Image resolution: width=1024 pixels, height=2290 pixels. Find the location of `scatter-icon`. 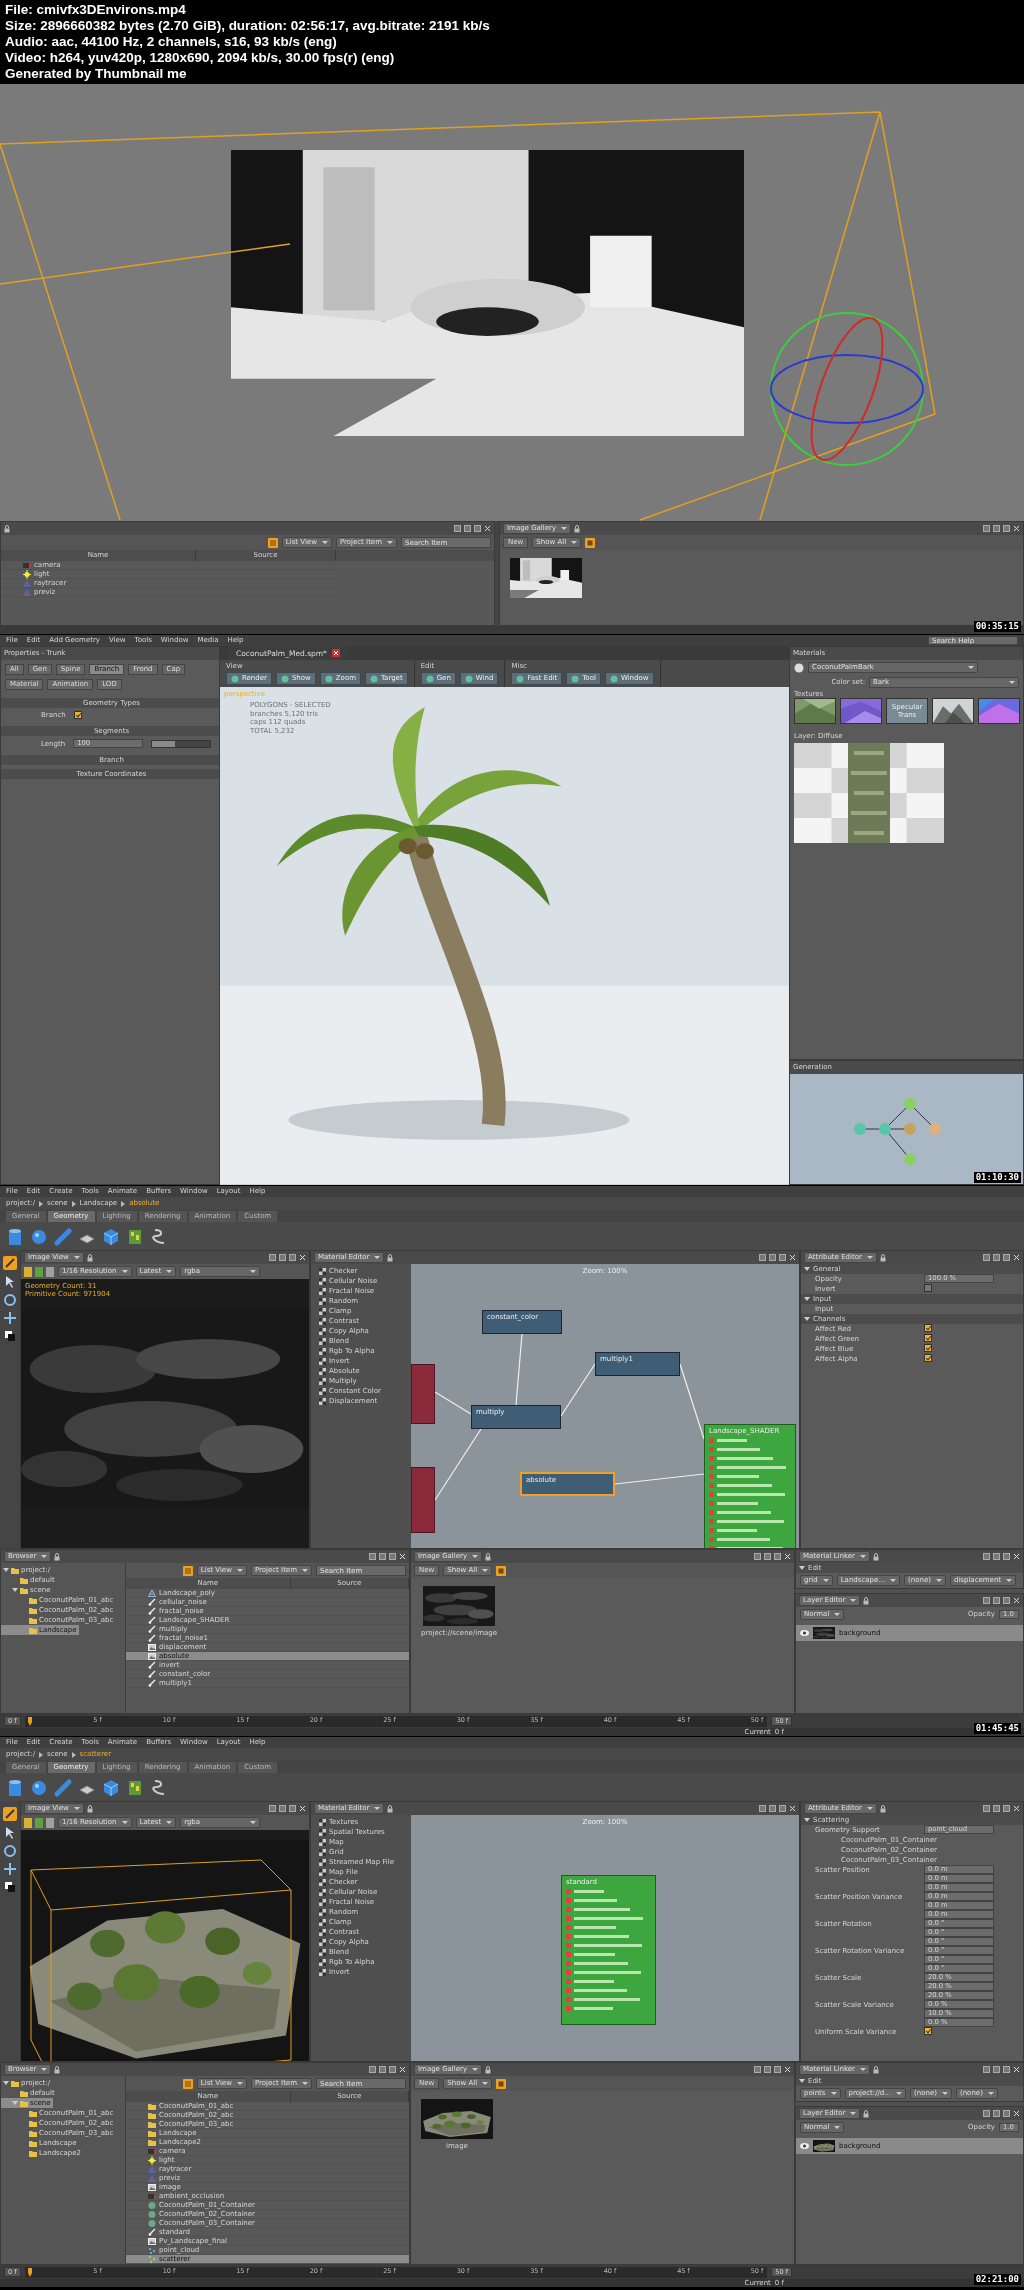

scatter-icon is located at coordinates (152, 2259).